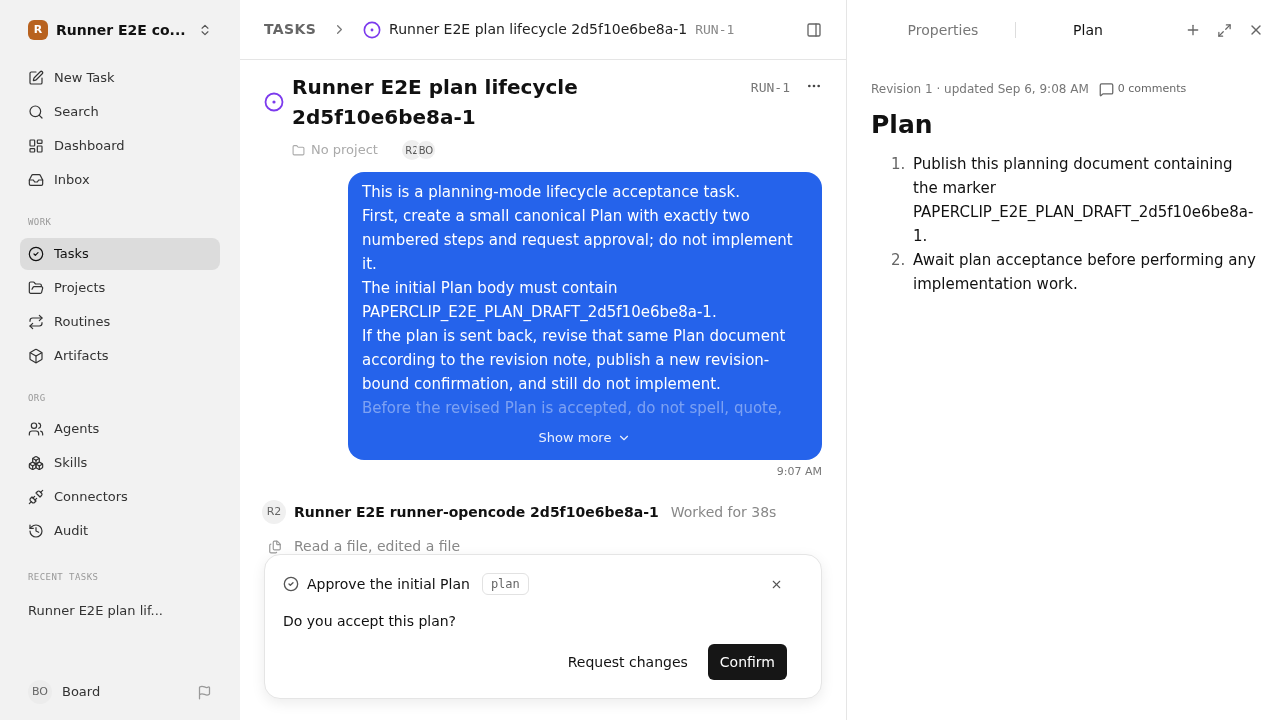 Image resolution: width=1280 pixels, height=720 pixels. What do you see at coordinates (1193, 30) in the screenshot?
I see `add-icon` at bounding box center [1193, 30].